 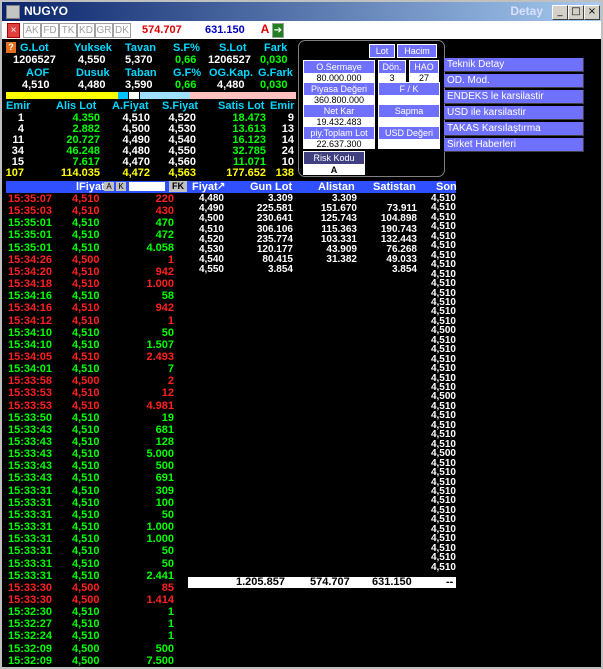 I want to click on fk-label: F / K, so click(x=409, y=89).